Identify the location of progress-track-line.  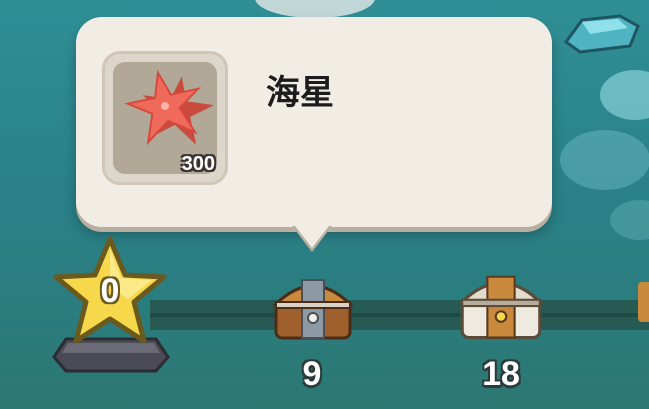
(399, 315).